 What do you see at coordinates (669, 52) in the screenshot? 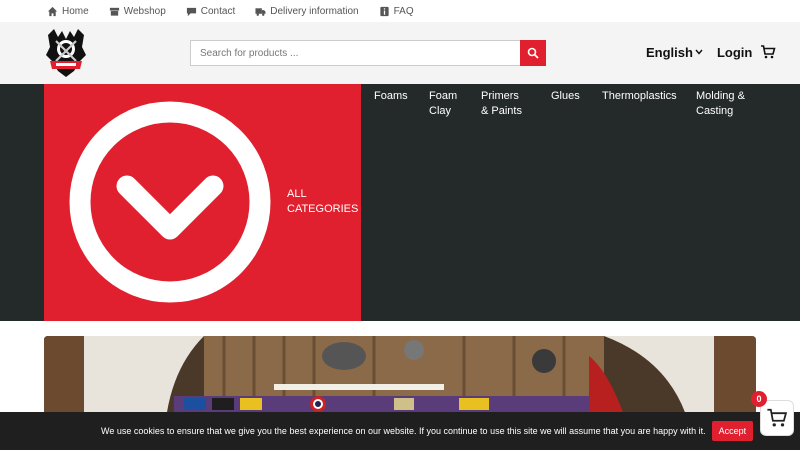
I see `language-label: English` at bounding box center [669, 52].